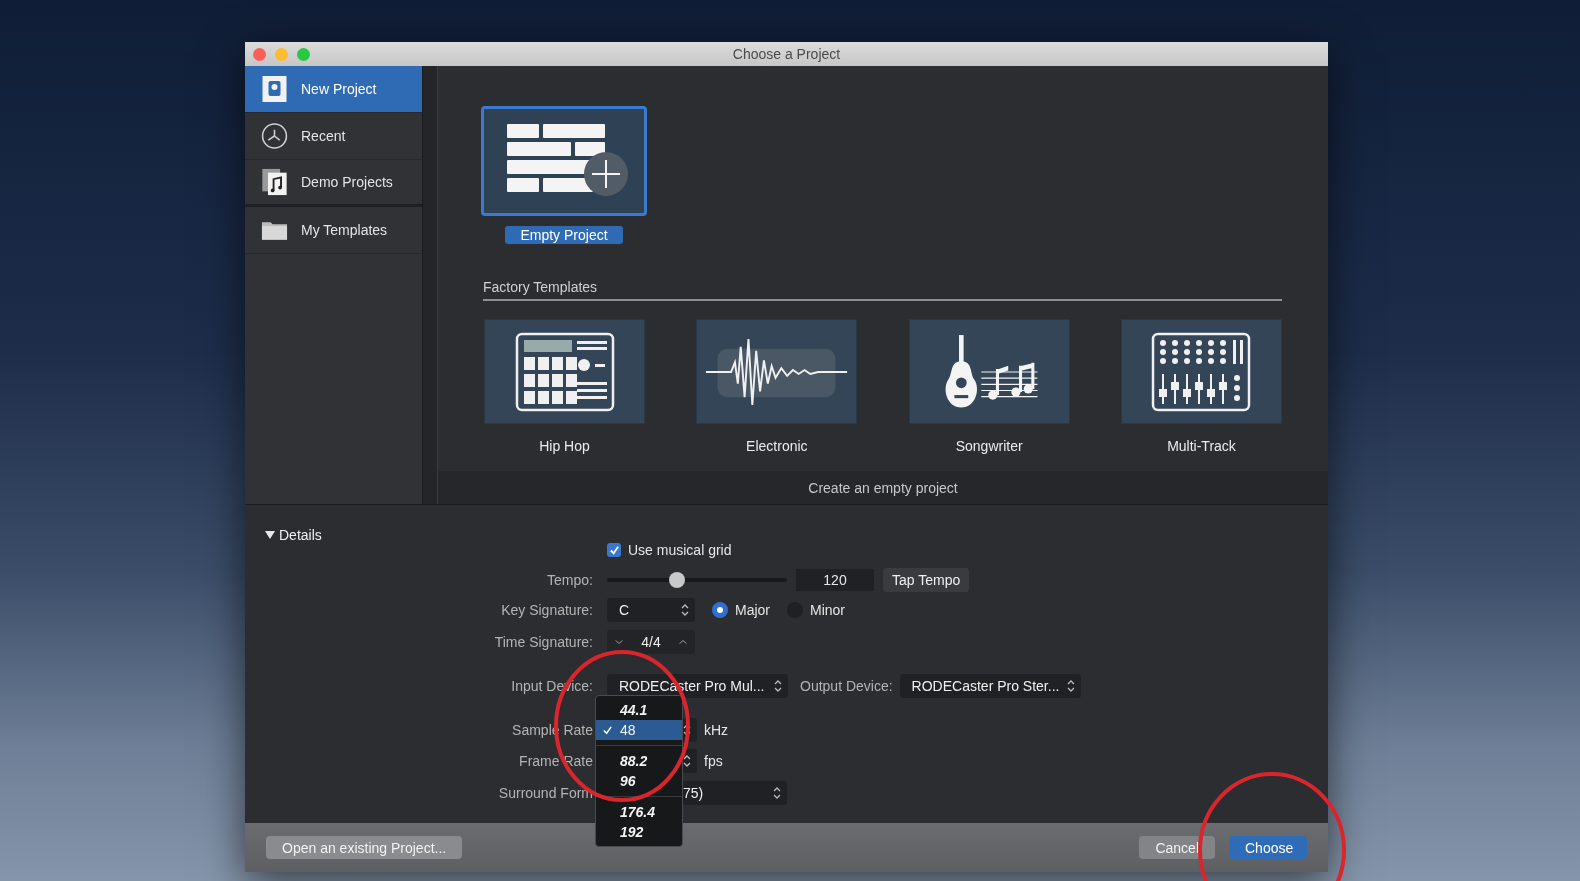  I want to click on tempo-field: 120, so click(835, 580).